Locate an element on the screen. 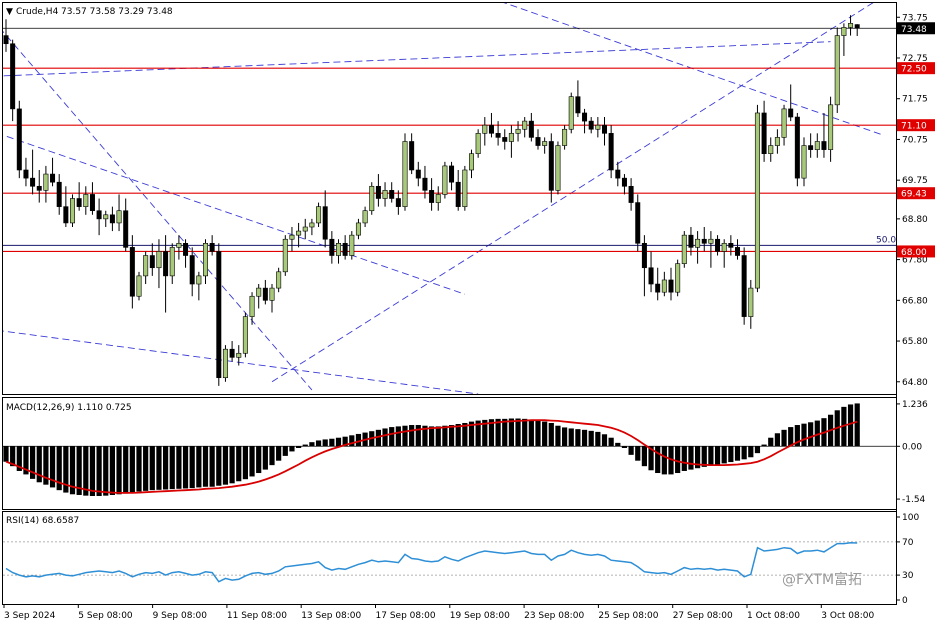 This screenshot has height=624, width=936. time-tick-label: 25 Sep 08:00 is located at coordinates (628, 616).